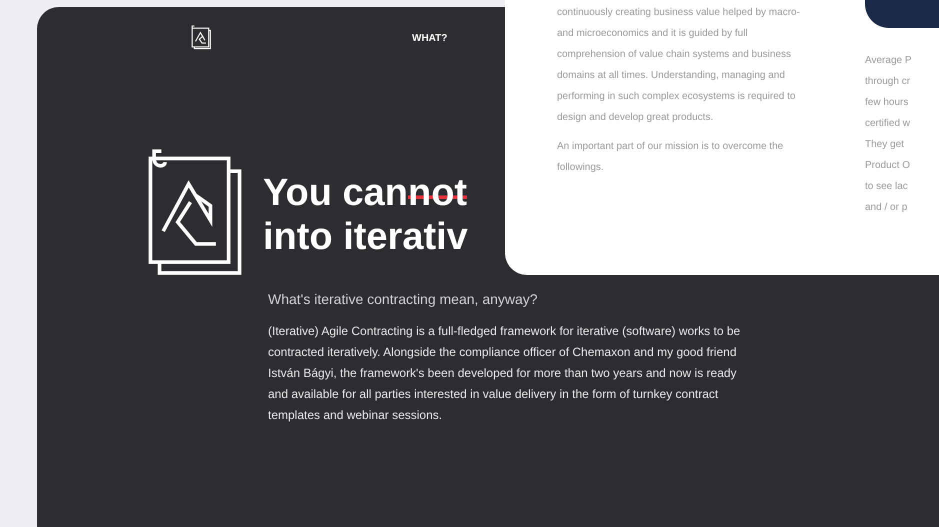 This screenshot has height=527, width=939. What do you see at coordinates (889, 61) in the screenshot?
I see `card-text-line: Average P` at bounding box center [889, 61].